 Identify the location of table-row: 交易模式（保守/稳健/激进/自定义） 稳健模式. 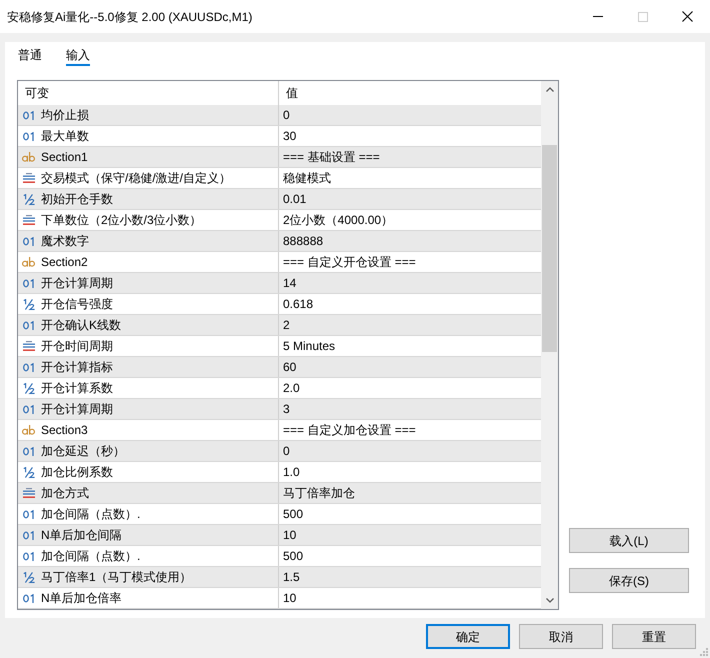
(279, 178).